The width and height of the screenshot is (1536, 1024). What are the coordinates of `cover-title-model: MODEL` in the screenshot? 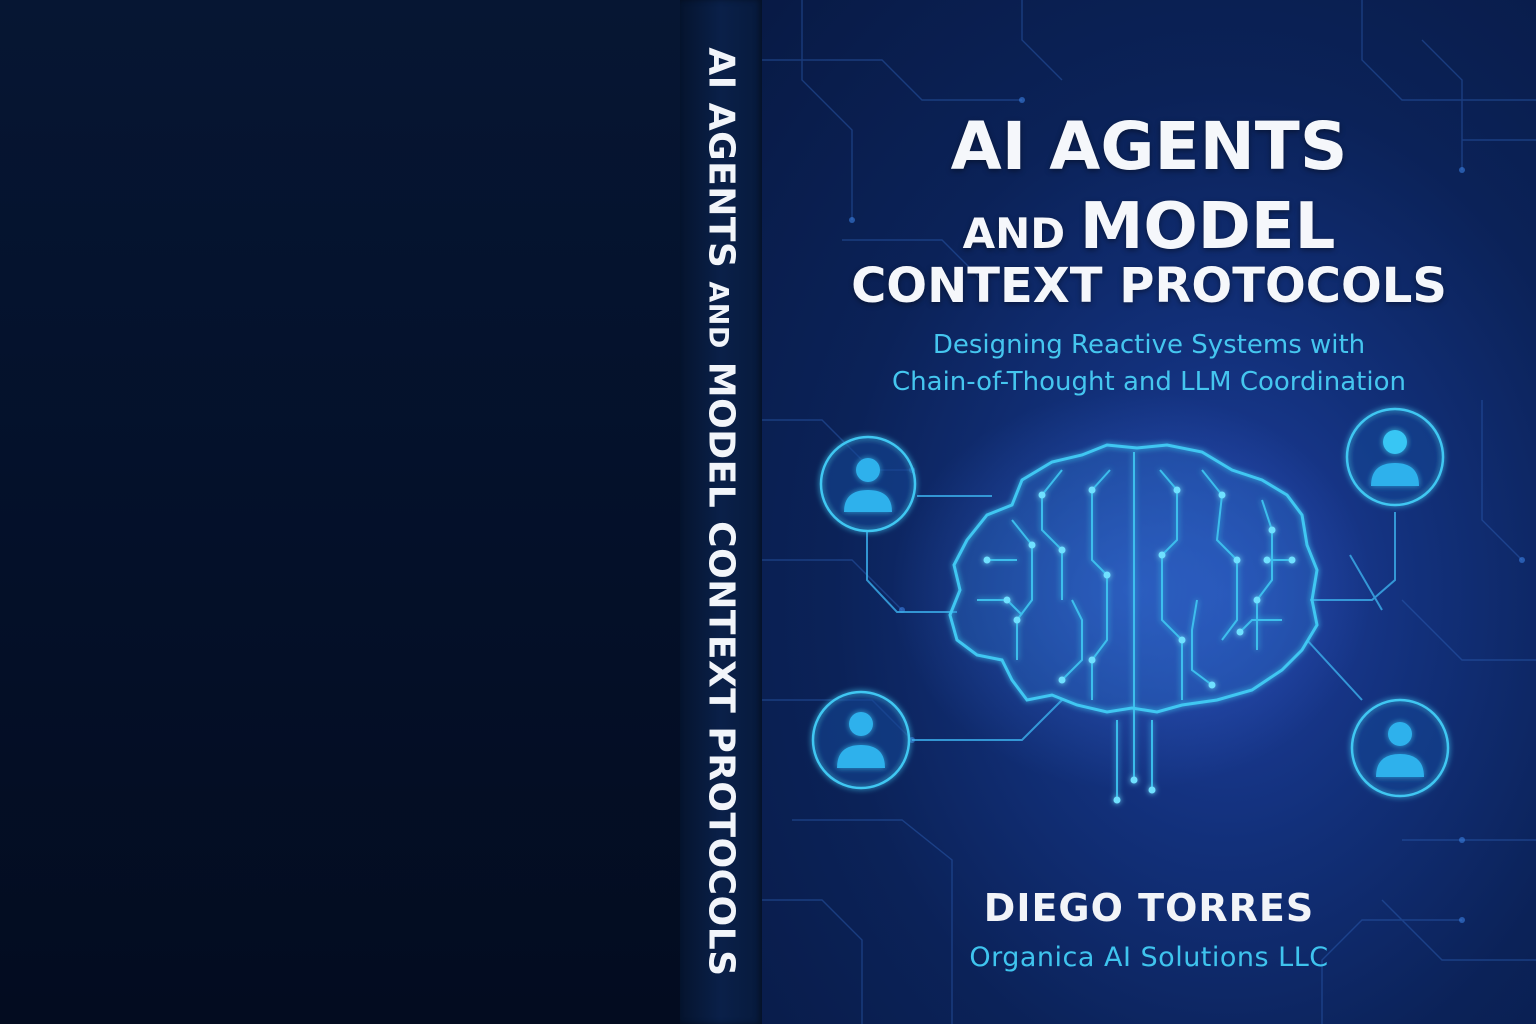 It's located at (1207, 227).